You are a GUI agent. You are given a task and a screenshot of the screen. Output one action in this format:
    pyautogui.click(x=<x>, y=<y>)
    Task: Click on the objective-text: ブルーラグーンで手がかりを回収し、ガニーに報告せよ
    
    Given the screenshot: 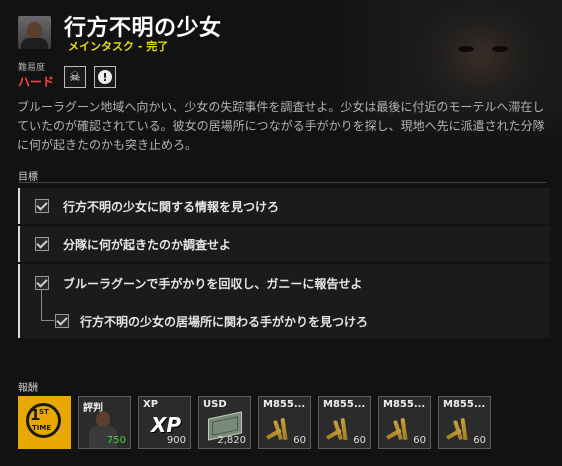 What is the action you would take?
    pyautogui.click(x=213, y=284)
    